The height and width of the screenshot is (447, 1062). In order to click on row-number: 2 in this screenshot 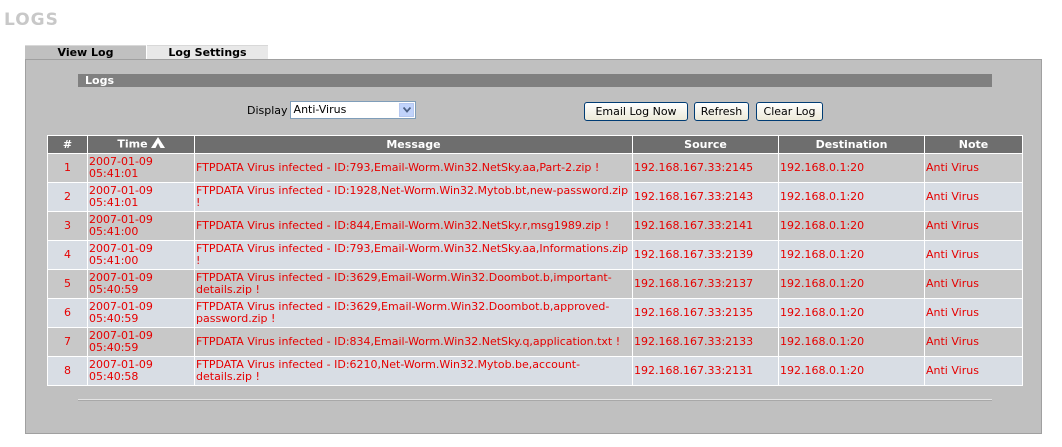, I will do `click(67, 197)`.